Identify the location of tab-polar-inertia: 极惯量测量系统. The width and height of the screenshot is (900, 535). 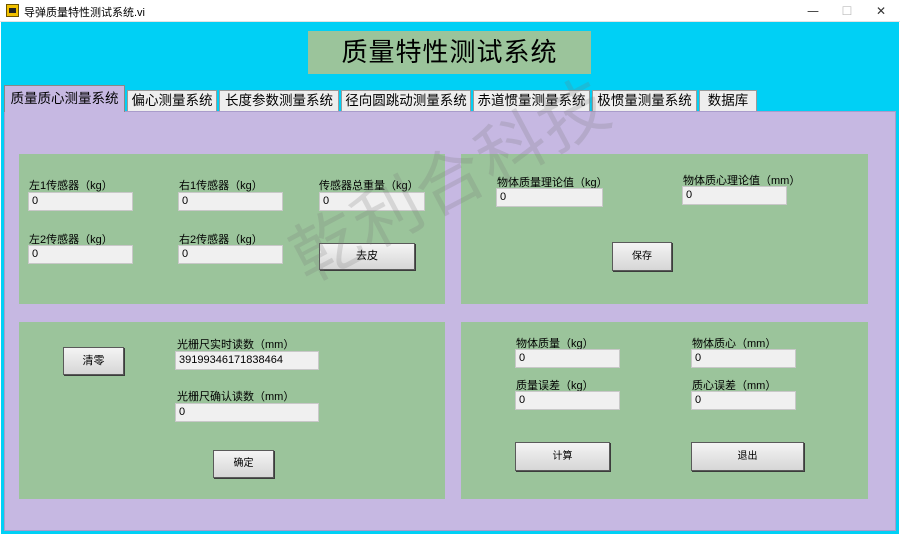
(644, 100).